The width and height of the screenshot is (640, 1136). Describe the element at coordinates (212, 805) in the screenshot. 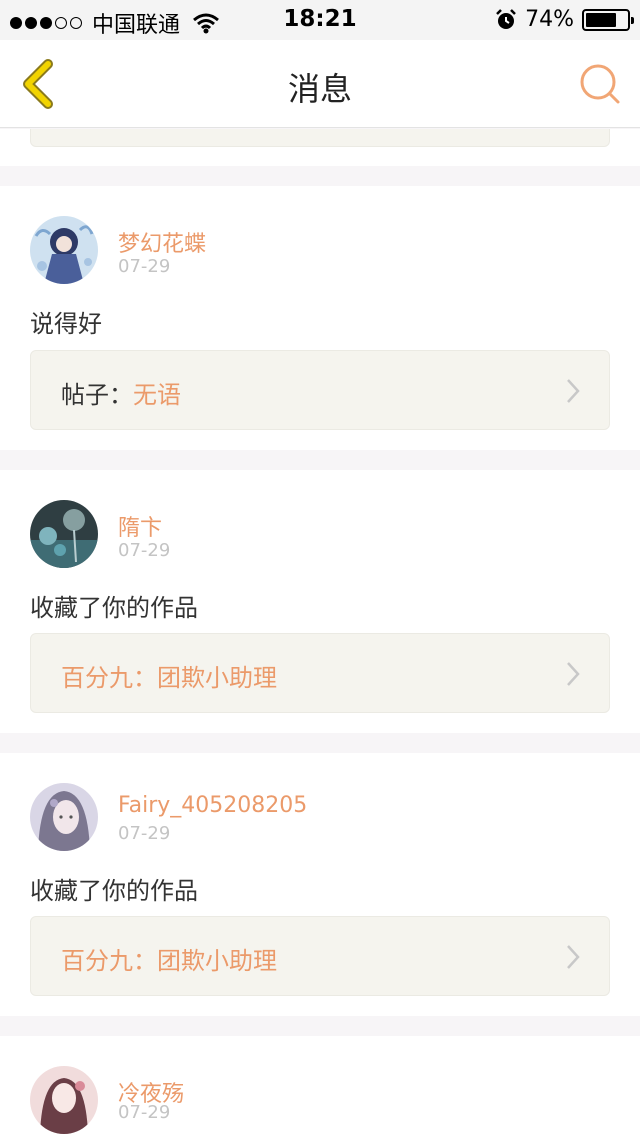

I see `username: Fairy_405208205` at that location.